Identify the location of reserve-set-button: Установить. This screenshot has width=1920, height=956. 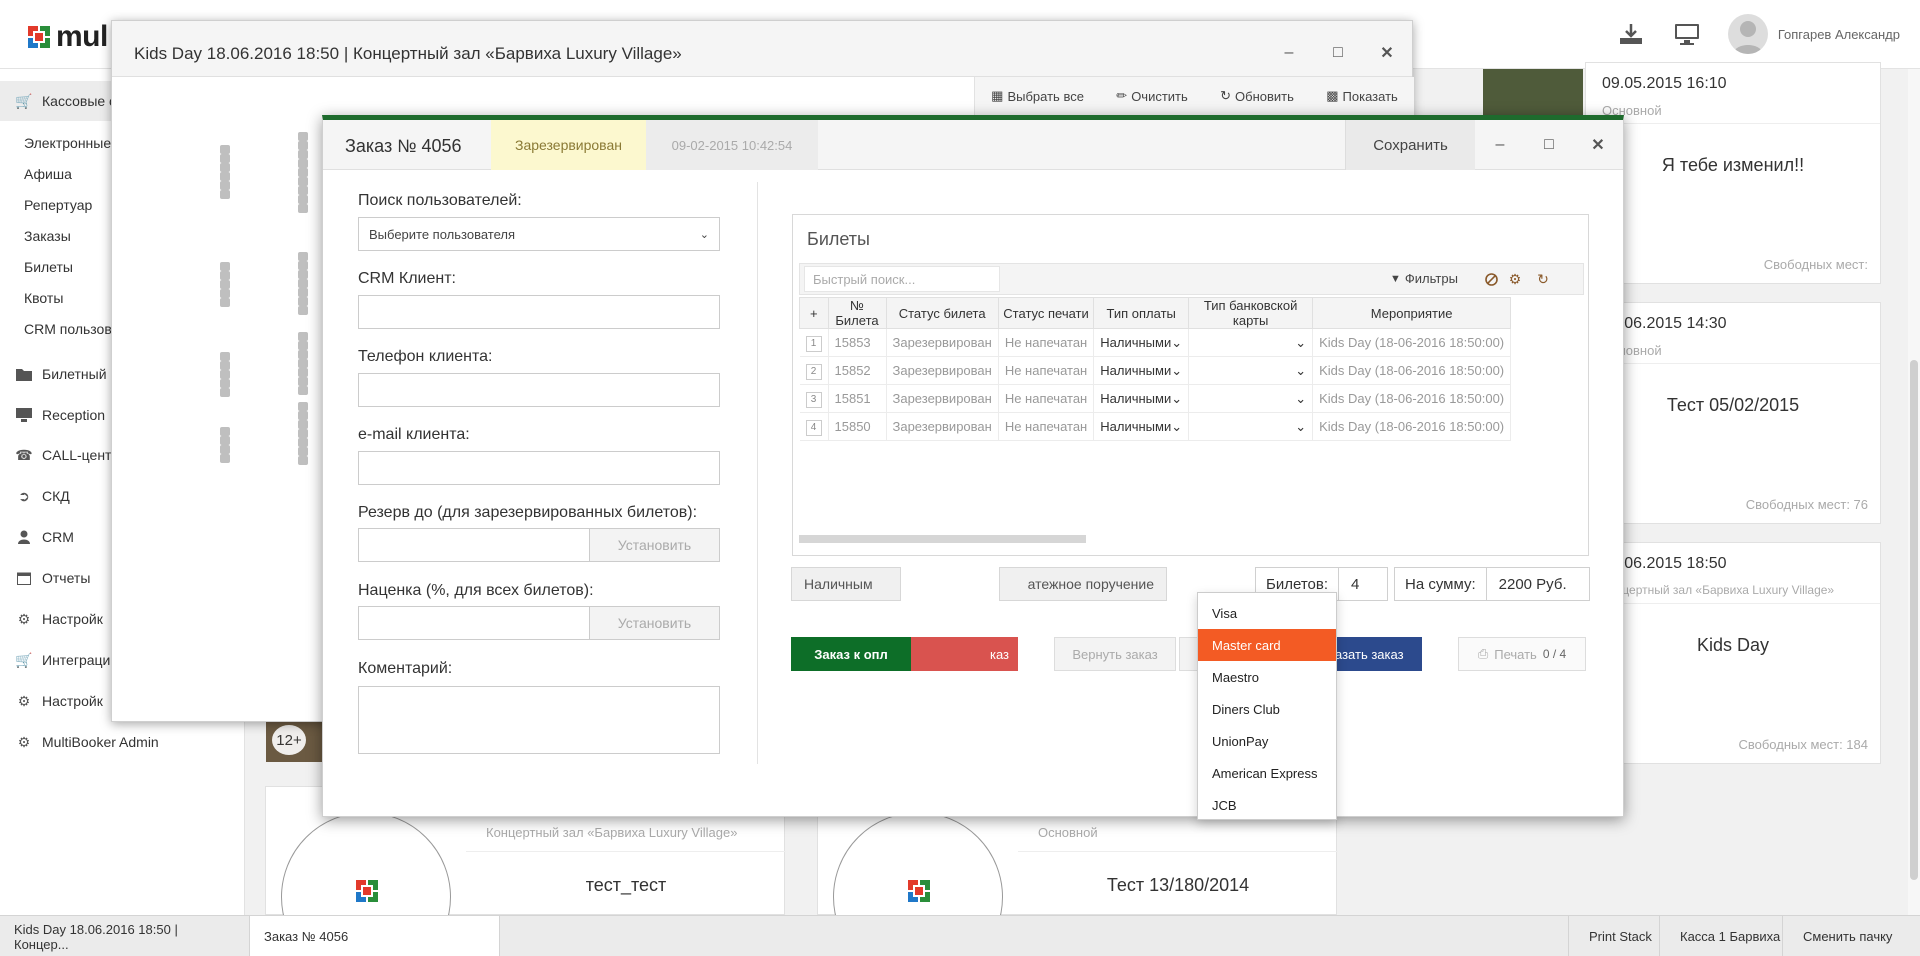
(655, 545).